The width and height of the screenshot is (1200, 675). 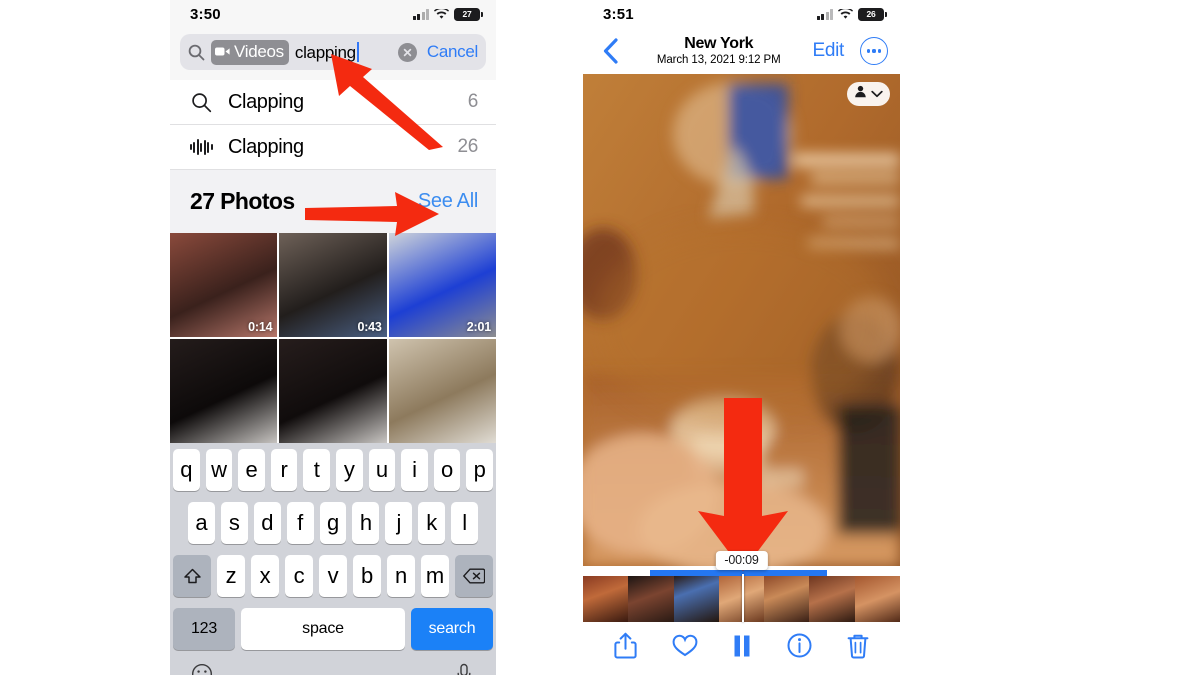 I want to click on status-bar-right: 3:51 26, so click(x=741, y=14).